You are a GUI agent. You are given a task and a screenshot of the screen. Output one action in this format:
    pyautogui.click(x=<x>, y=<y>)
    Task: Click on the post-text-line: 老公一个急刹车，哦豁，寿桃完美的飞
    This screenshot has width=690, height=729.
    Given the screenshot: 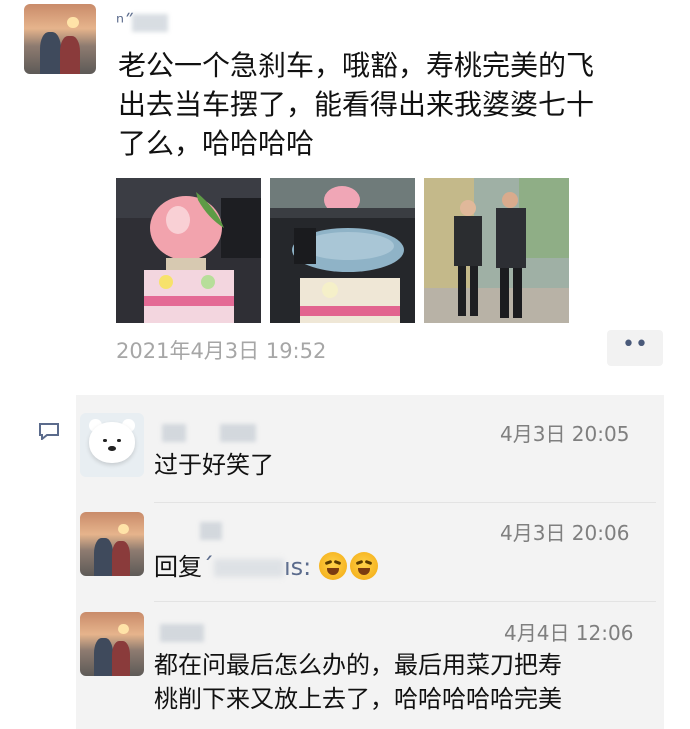 What is the action you would take?
    pyautogui.click(x=356, y=65)
    